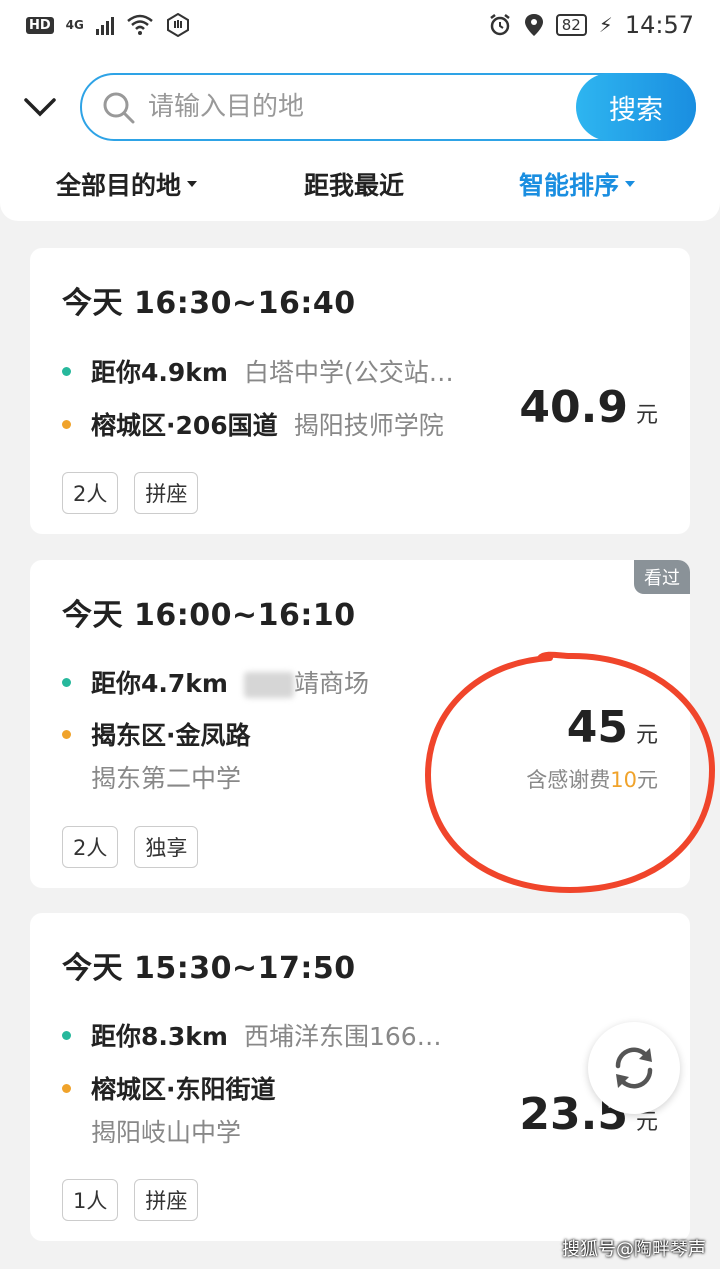 The width and height of the screenshot is (720, 1269). I want to click on filter-label: 距我最近, so click(354, 185).